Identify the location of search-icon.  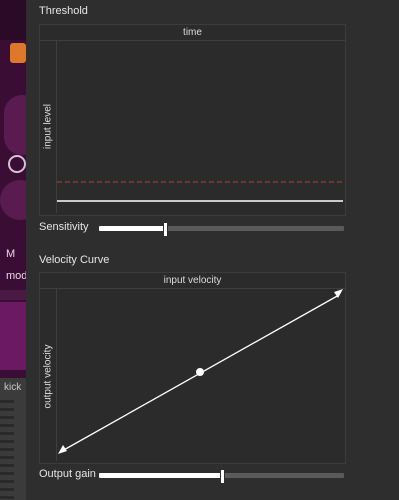
(17, 164).